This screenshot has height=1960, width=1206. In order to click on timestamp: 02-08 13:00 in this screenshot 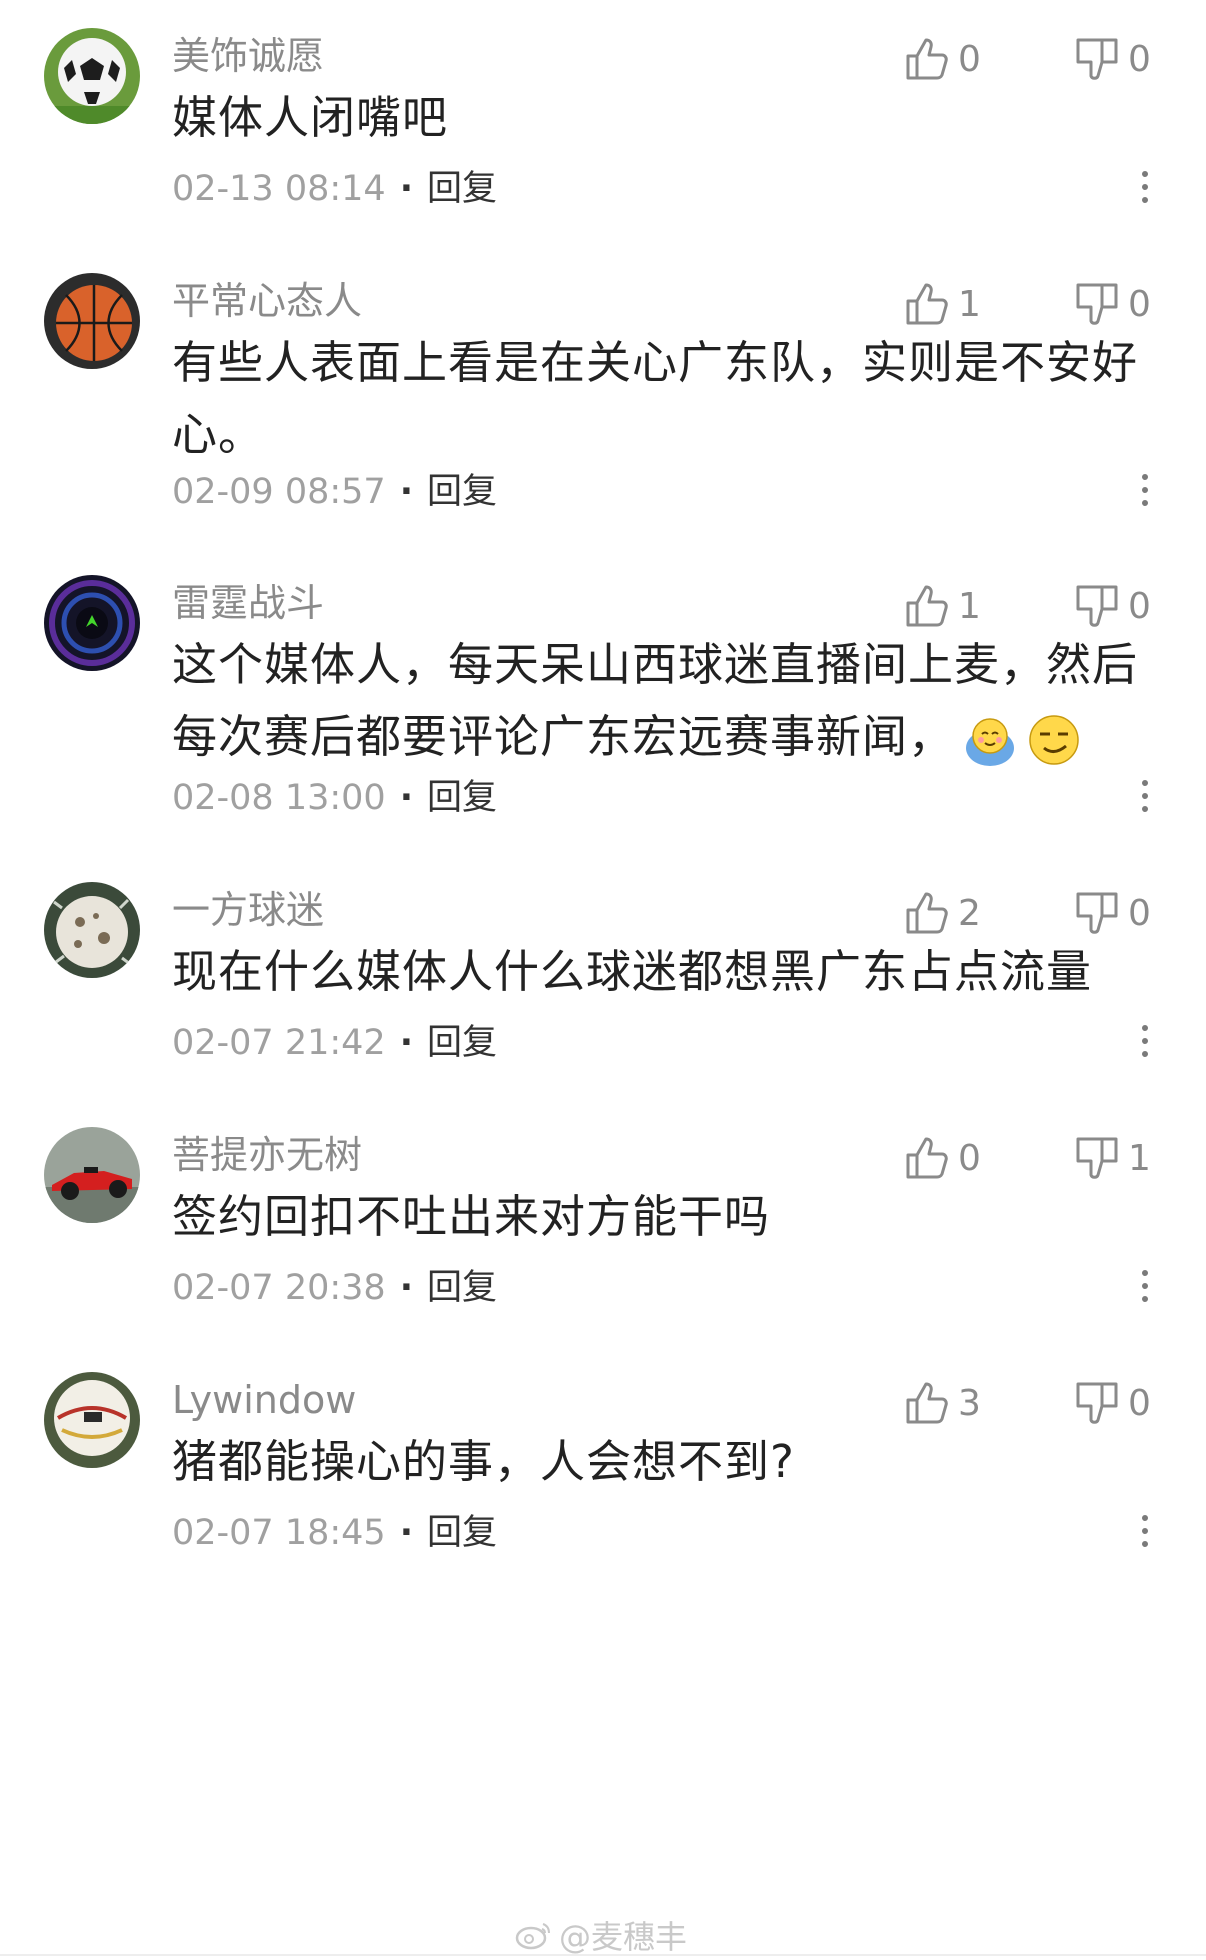, I will do `click(279, 798)`.